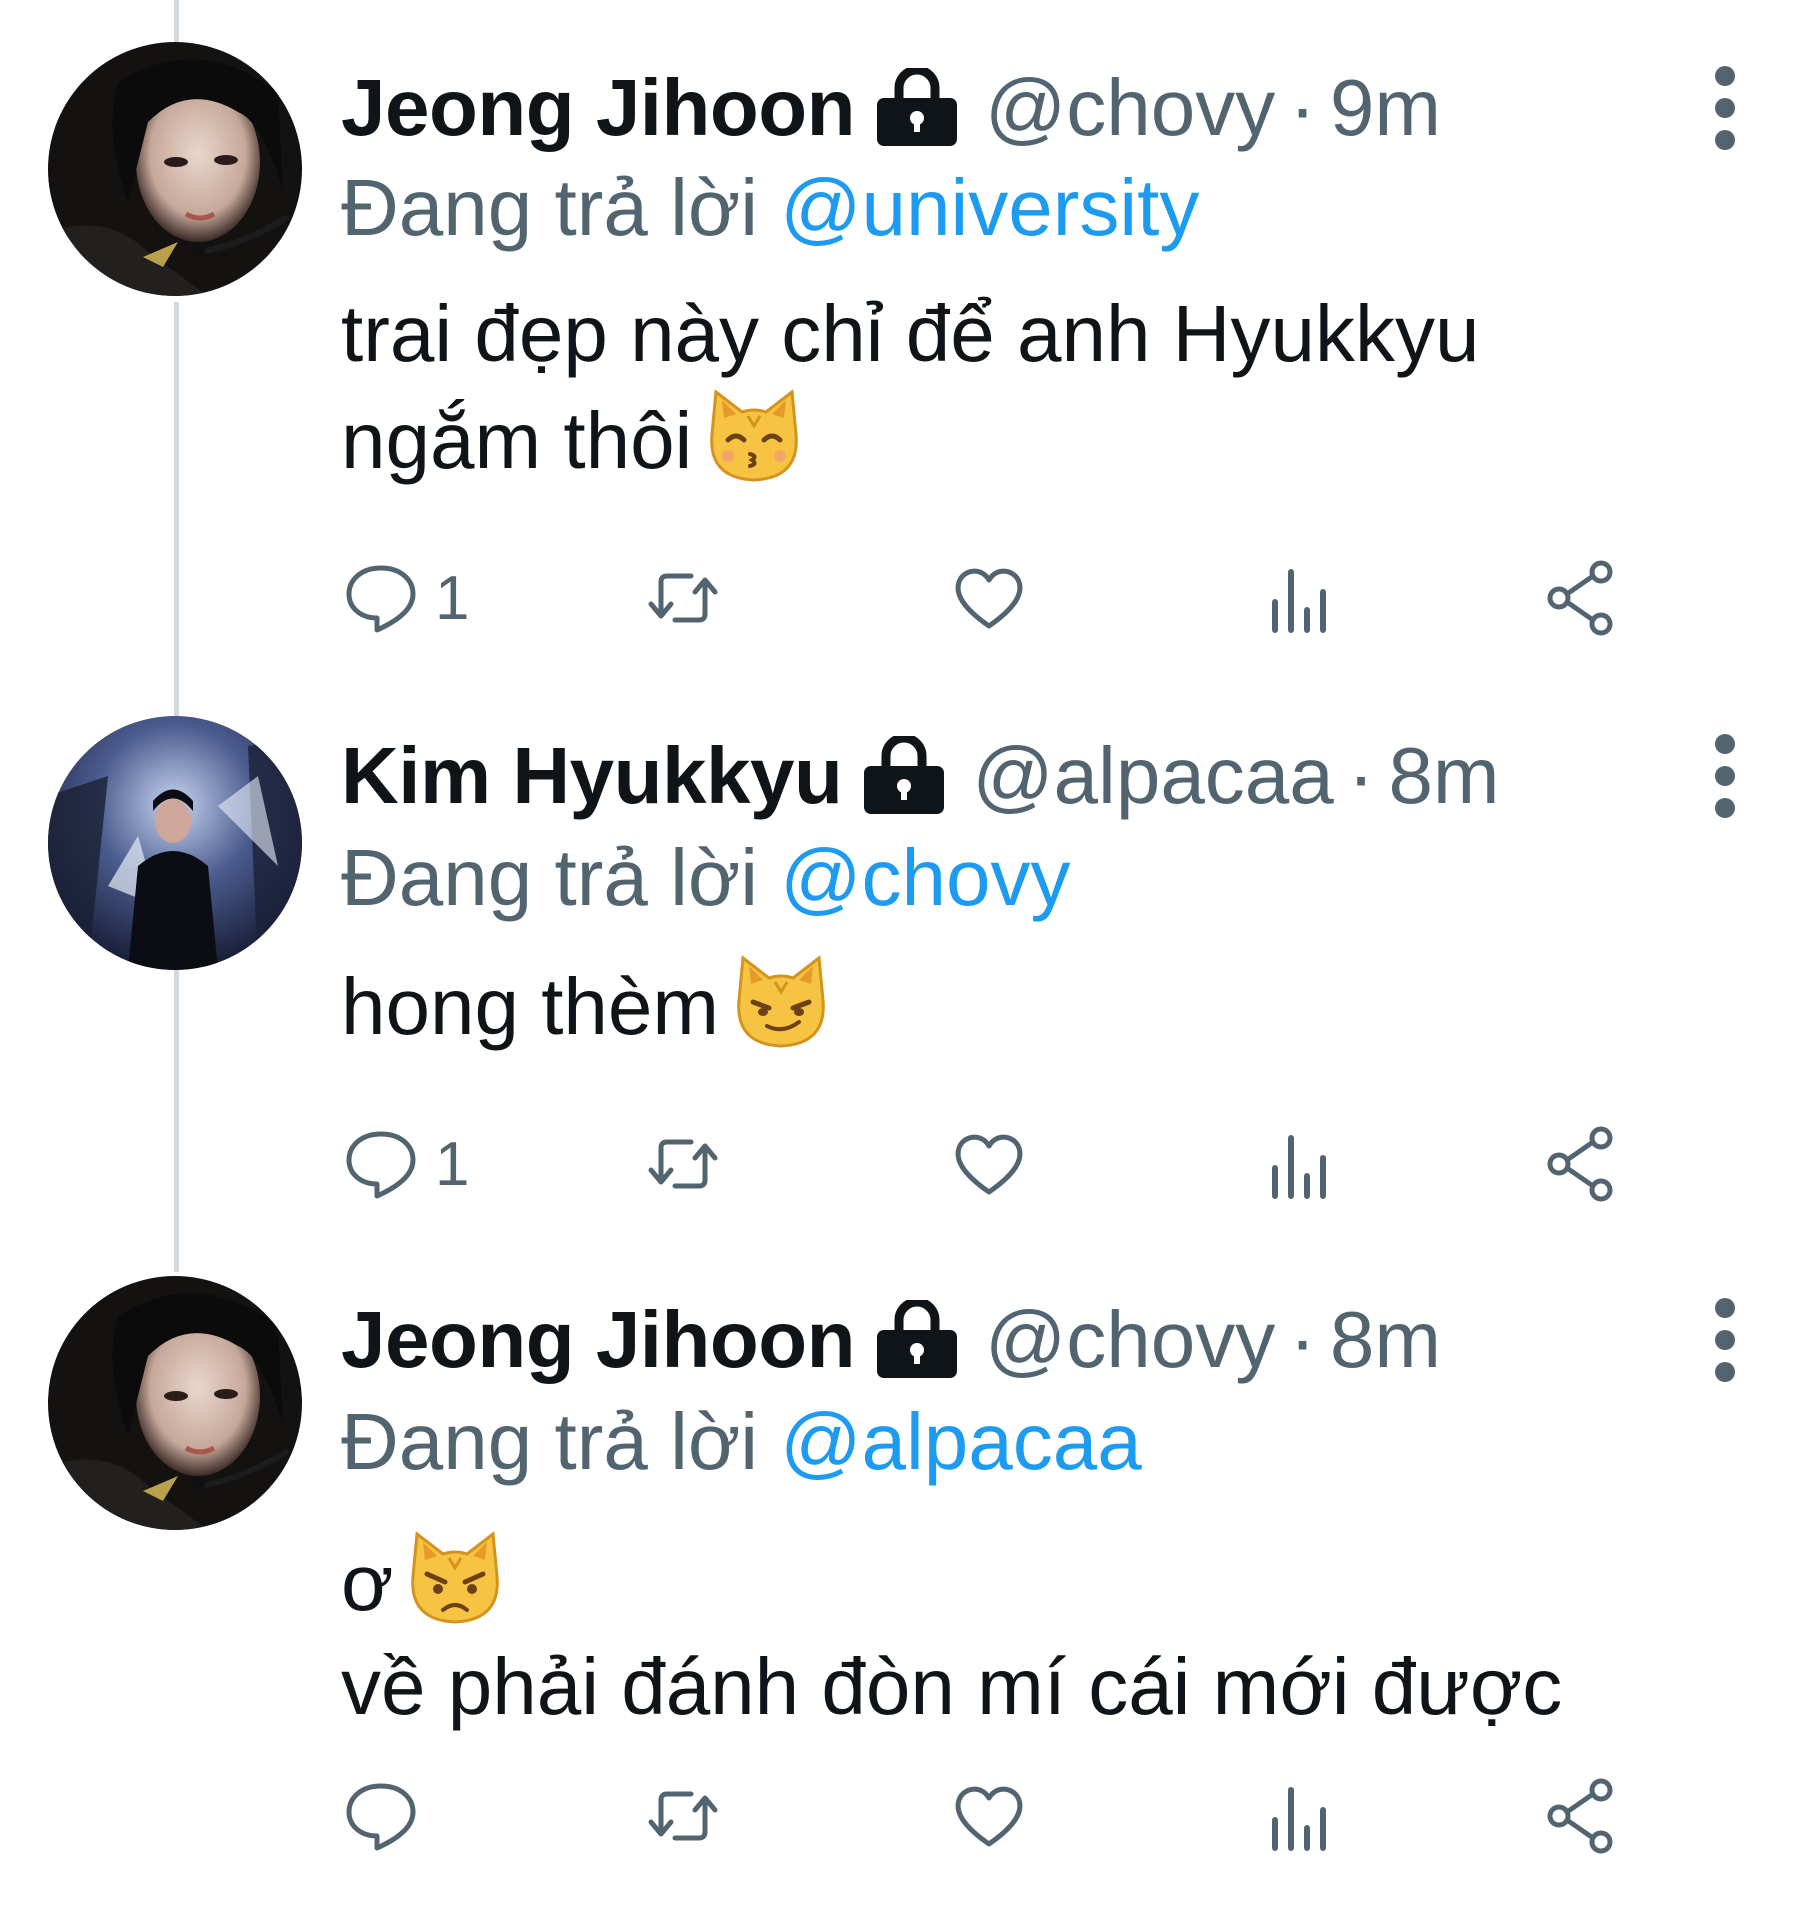 This screenshot has height=1920, width=1818. Describe the element at coordinates (925, 877) in the screenshot. I see `reply-mention-link: @chovy` at that location.